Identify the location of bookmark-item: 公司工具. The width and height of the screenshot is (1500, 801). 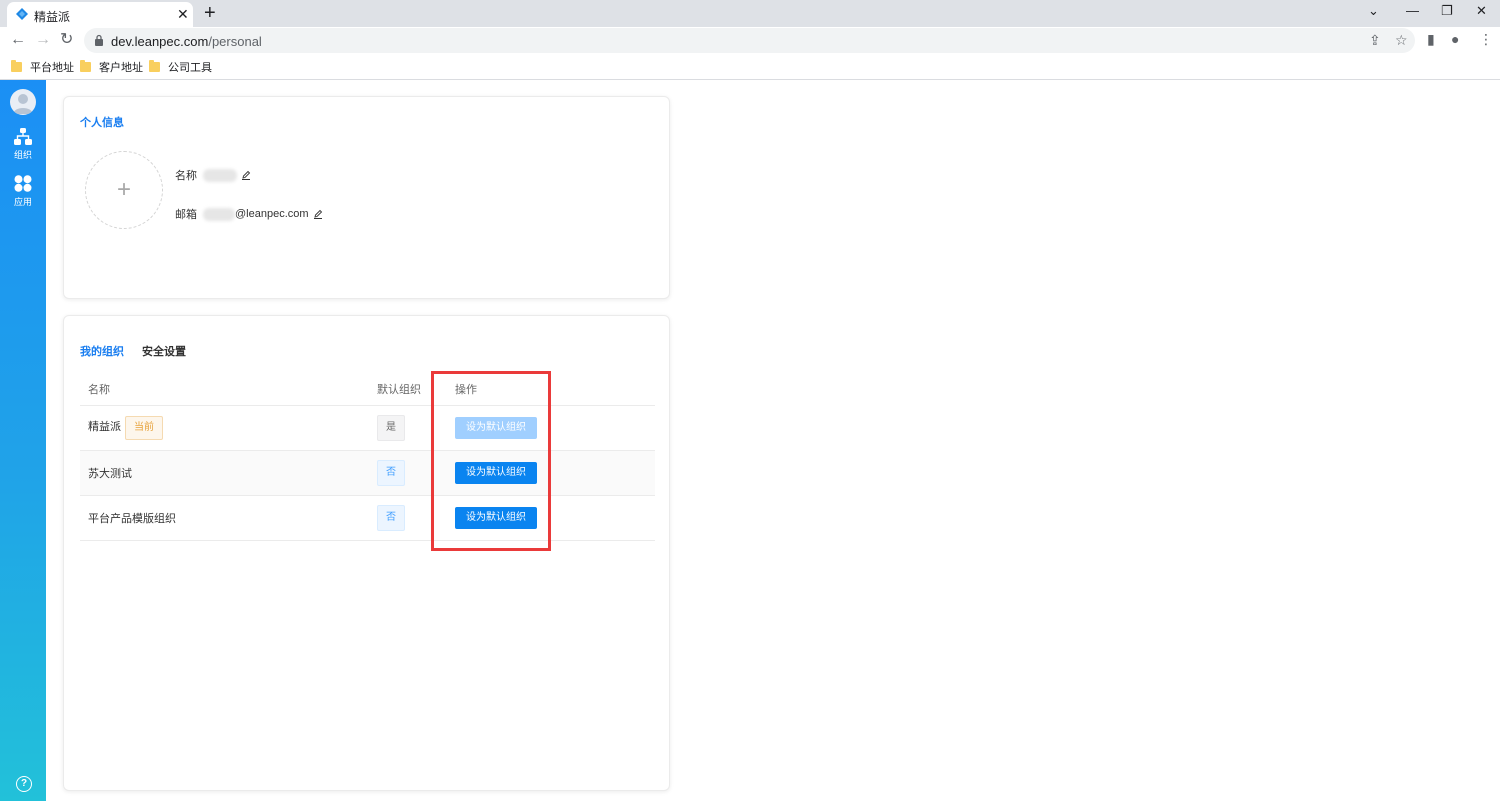
(180, 67).